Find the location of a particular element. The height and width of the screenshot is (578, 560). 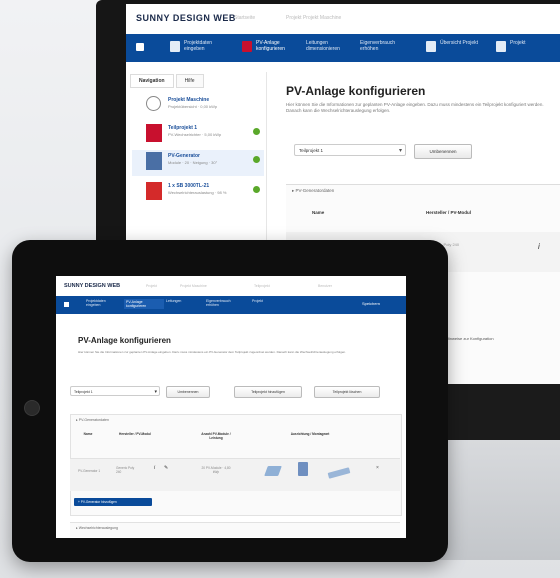

delete-subproject-button: Teilprojekt löschen is located at coordinates (347, 392).